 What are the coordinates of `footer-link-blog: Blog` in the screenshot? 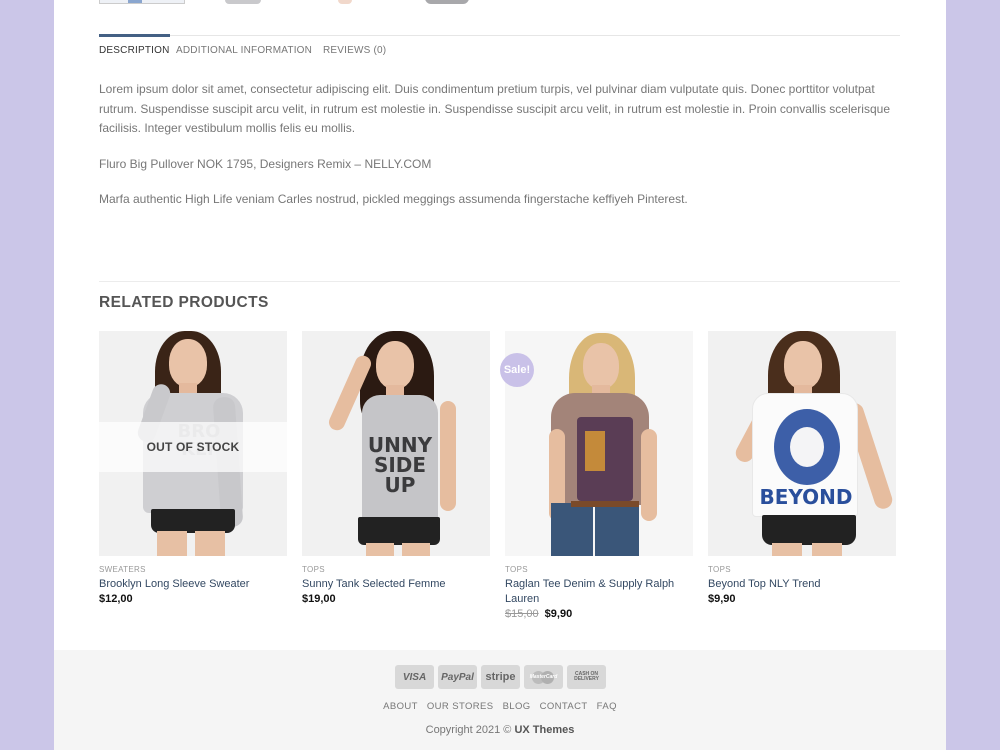 It's located at (517, 706).